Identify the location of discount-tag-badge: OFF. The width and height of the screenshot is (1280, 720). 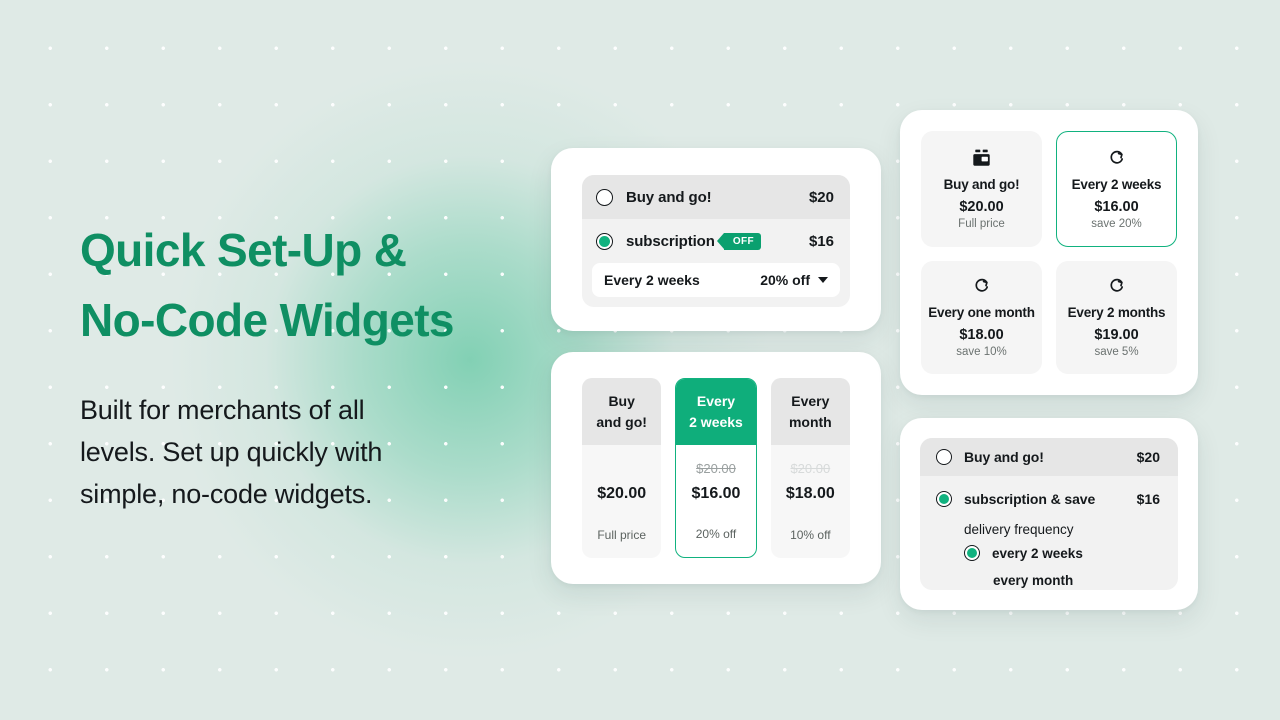
(739, 241).